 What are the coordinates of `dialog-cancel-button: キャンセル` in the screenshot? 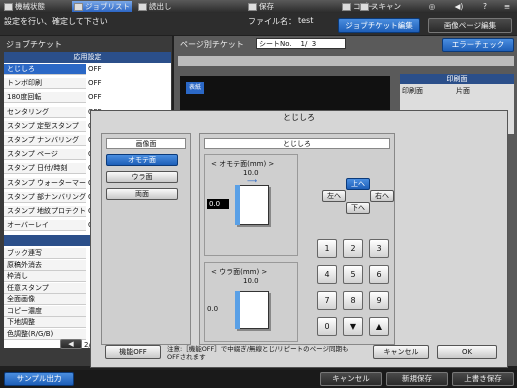 It's located at (401, 352).